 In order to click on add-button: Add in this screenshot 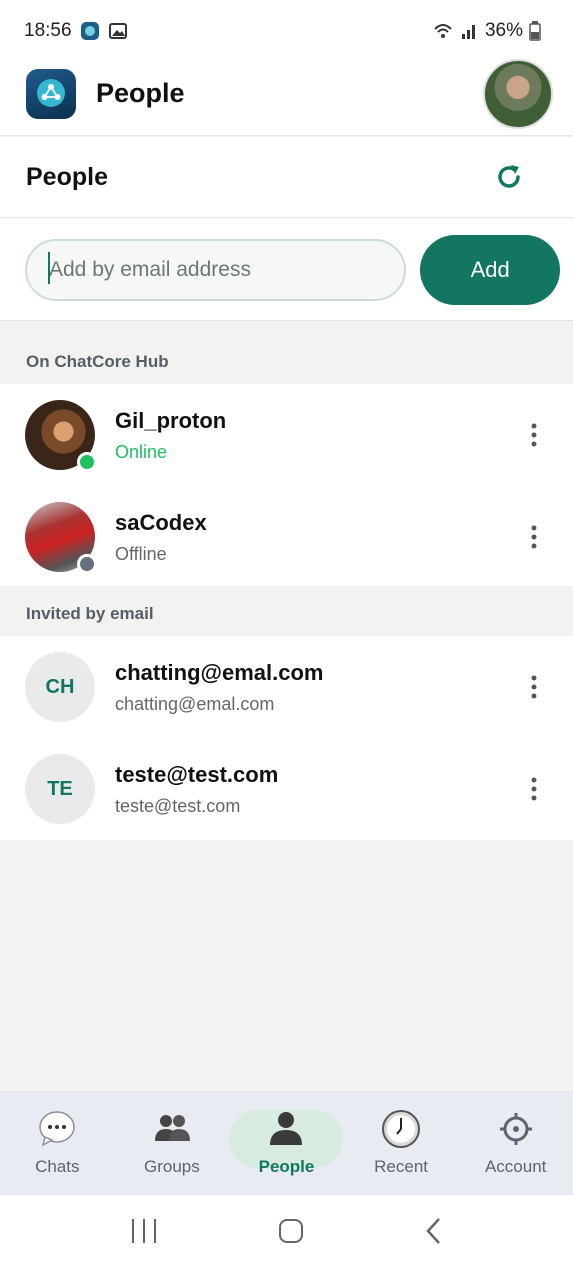, I will do `click(490, 269)`.